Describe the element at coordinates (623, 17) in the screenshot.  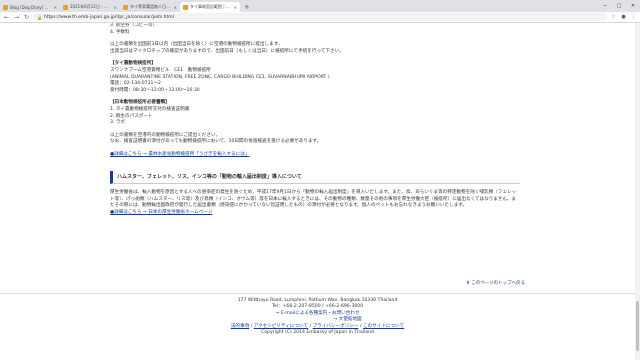
I see `profile-icon: ●` at that location.